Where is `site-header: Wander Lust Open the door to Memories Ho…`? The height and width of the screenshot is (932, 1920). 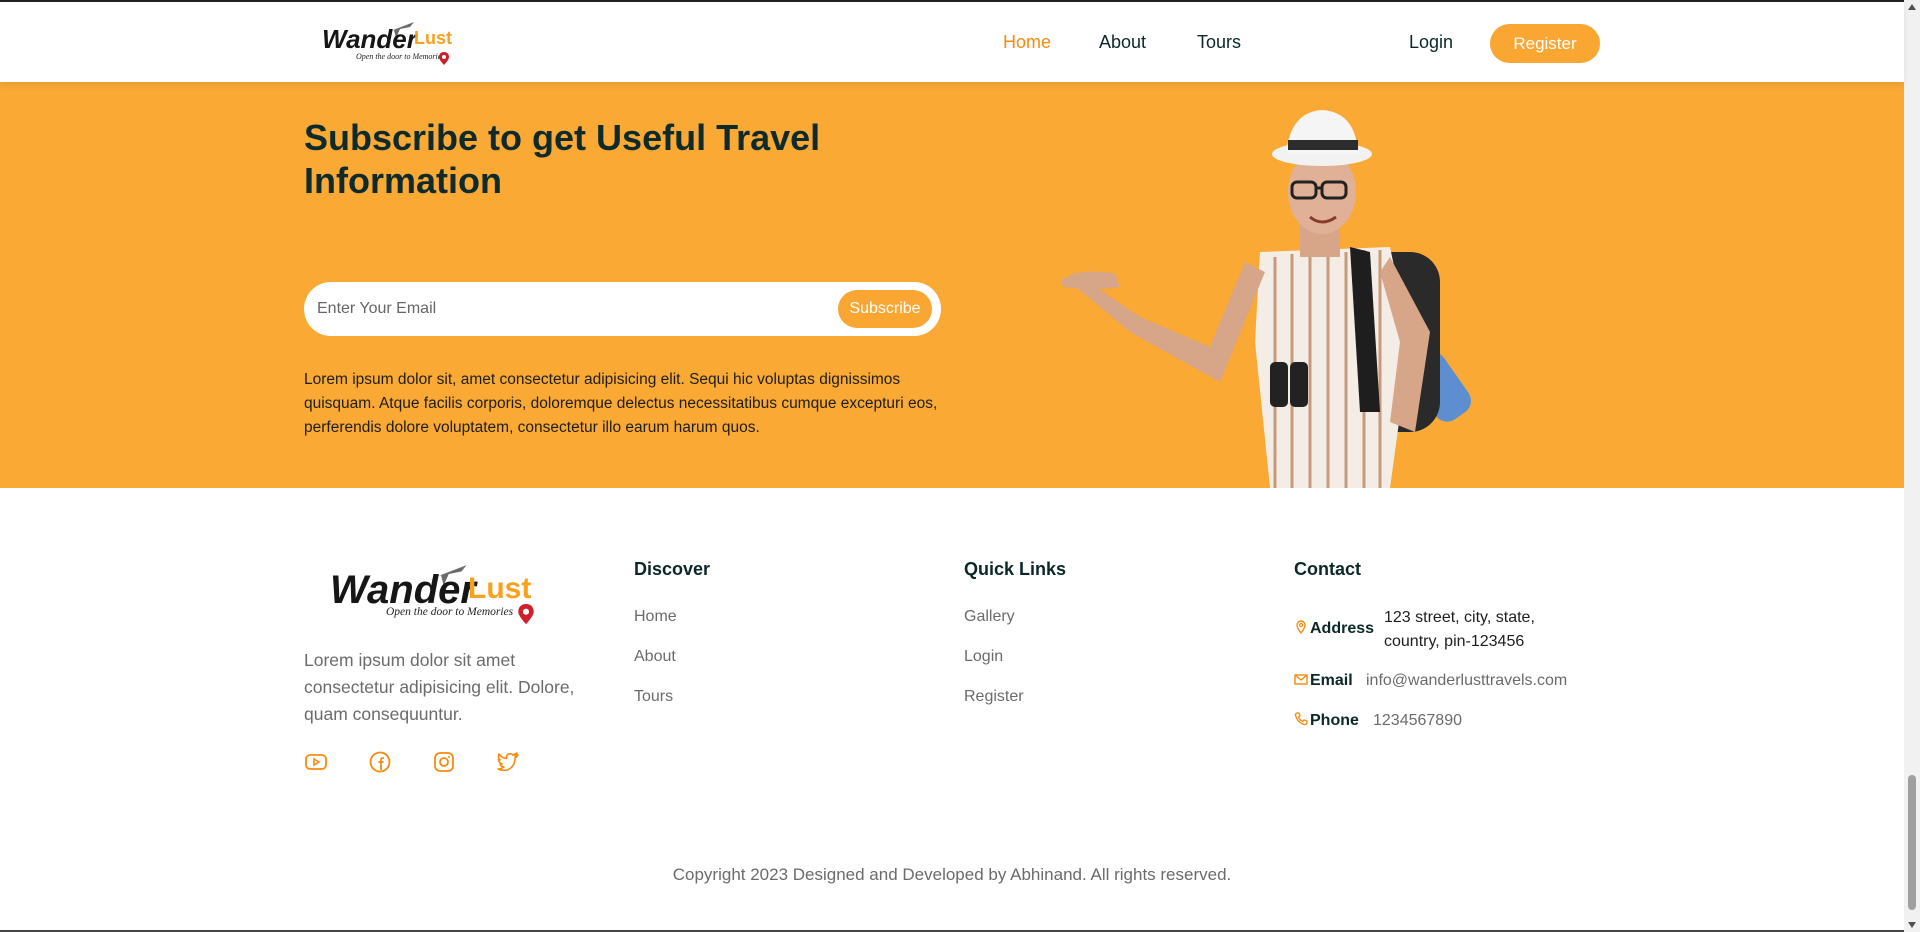
site-header: Wander Lust Open the door to Memories Ho… is located at coordinates (952, 42).